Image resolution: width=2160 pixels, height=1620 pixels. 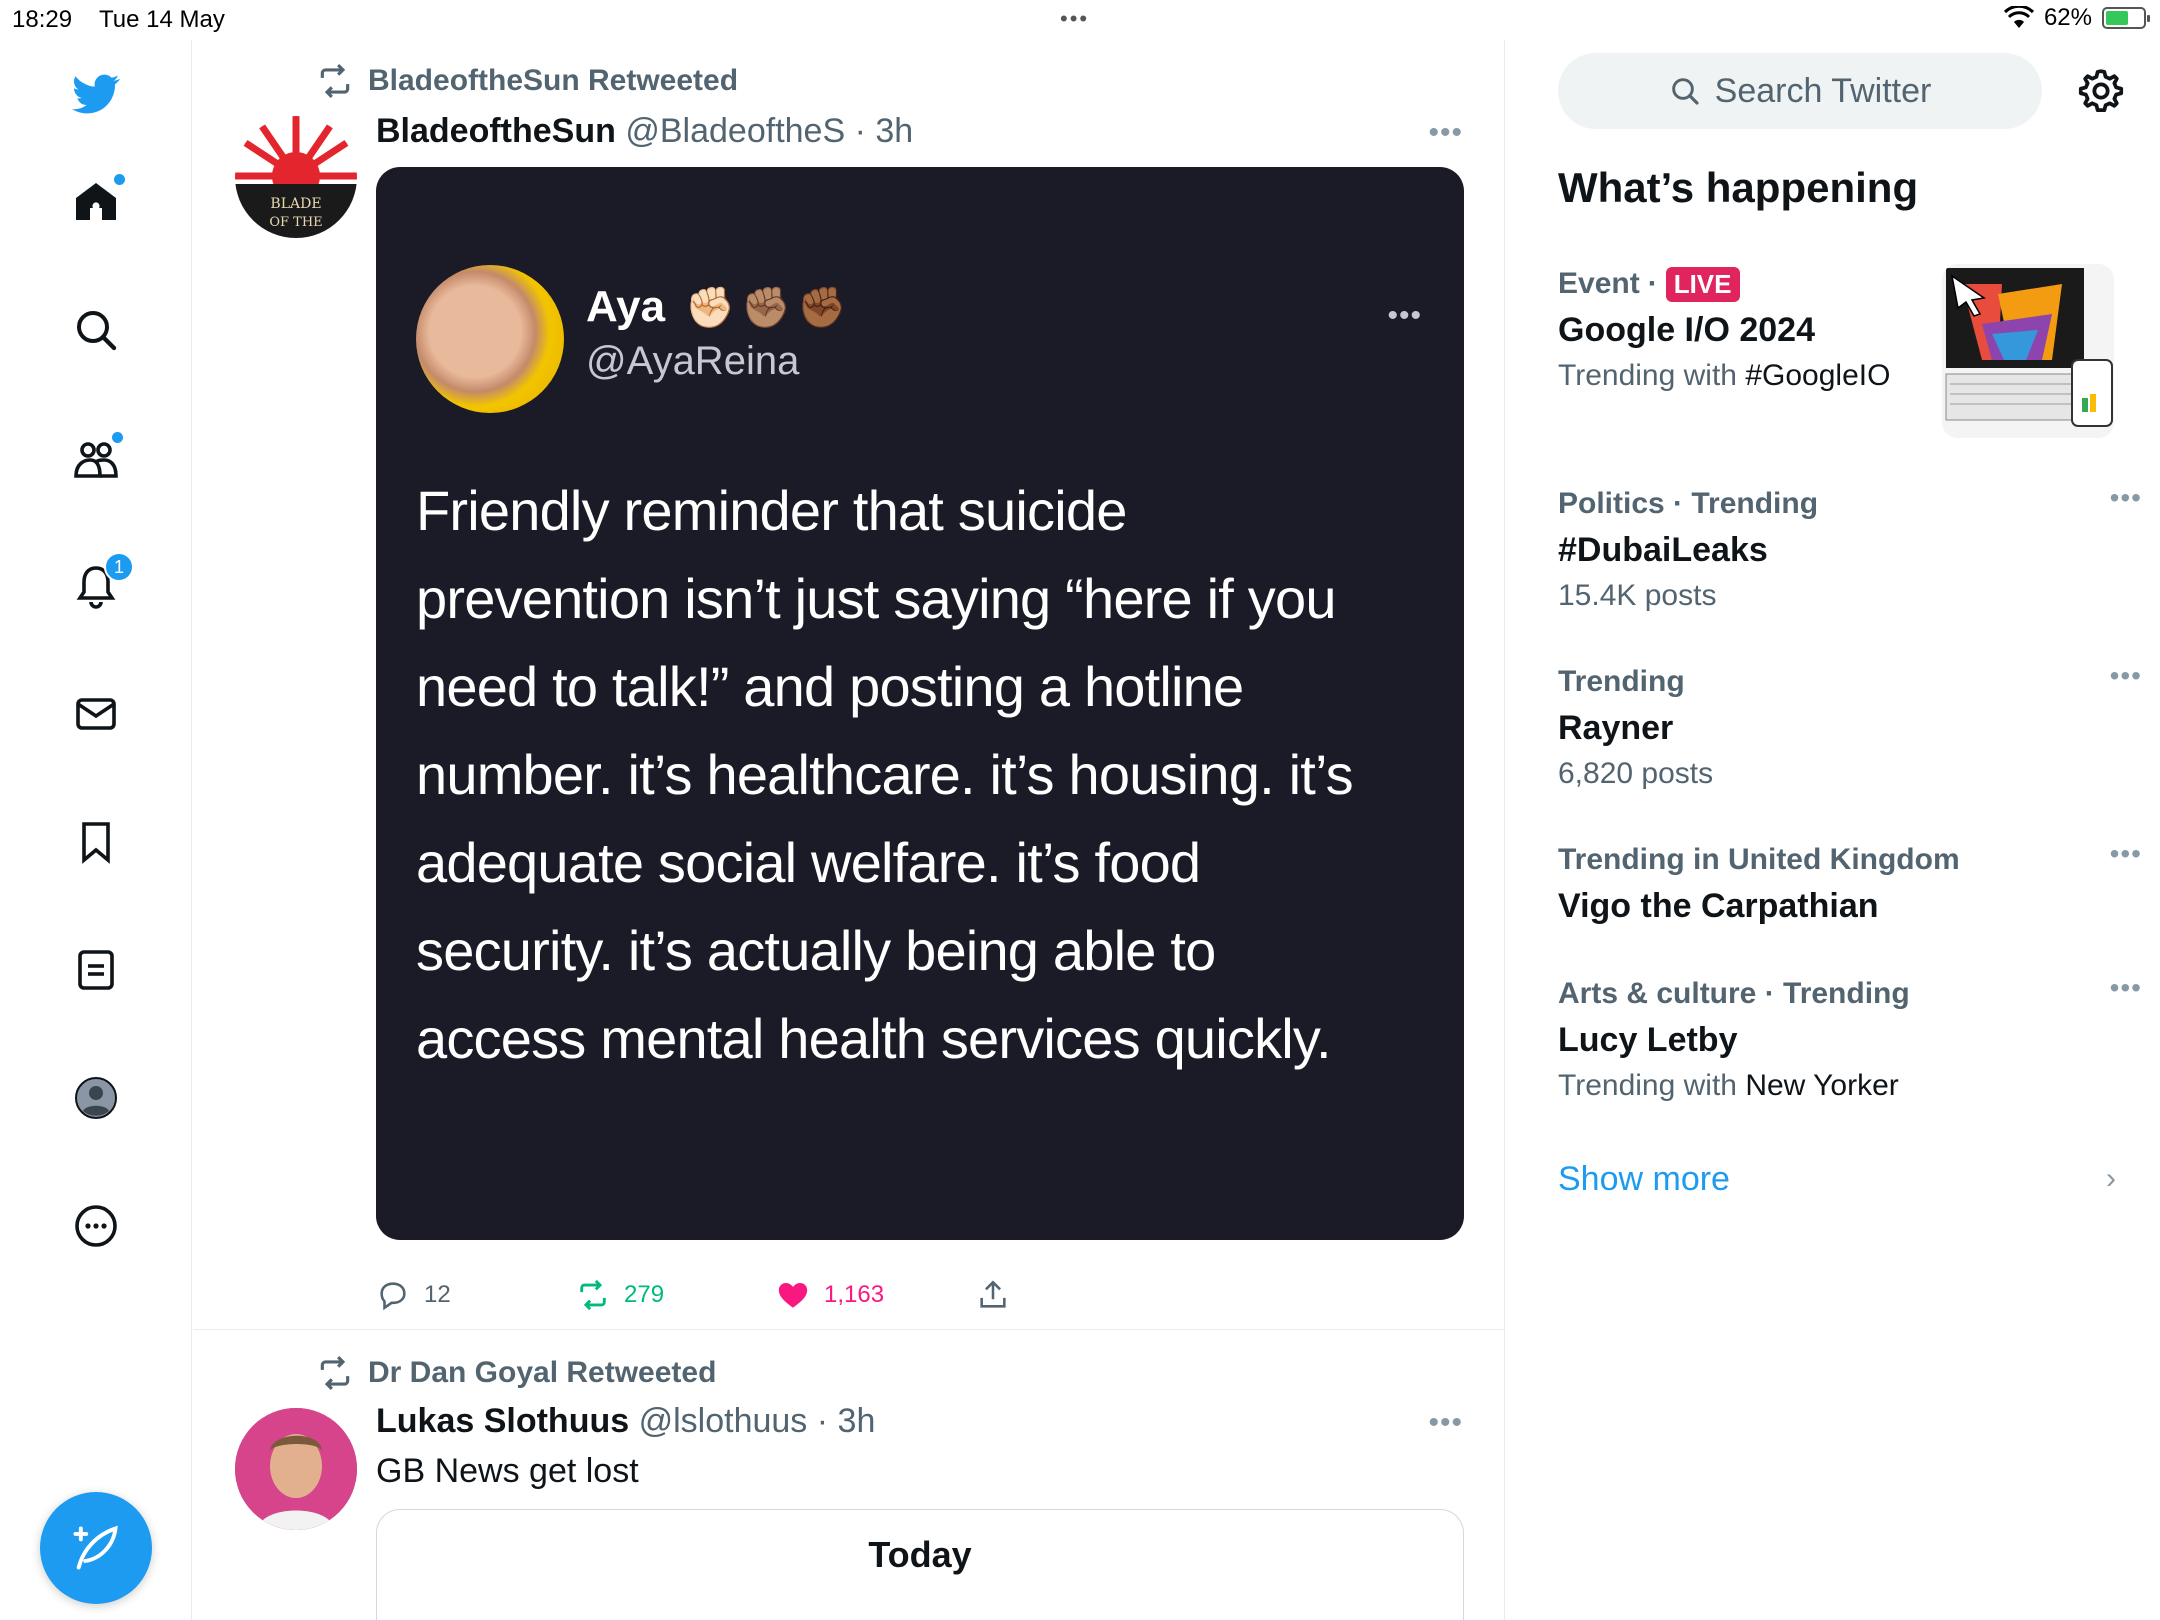 I want to click on trend-post-count: 15.4K posts, so click(x=1637, y=595).